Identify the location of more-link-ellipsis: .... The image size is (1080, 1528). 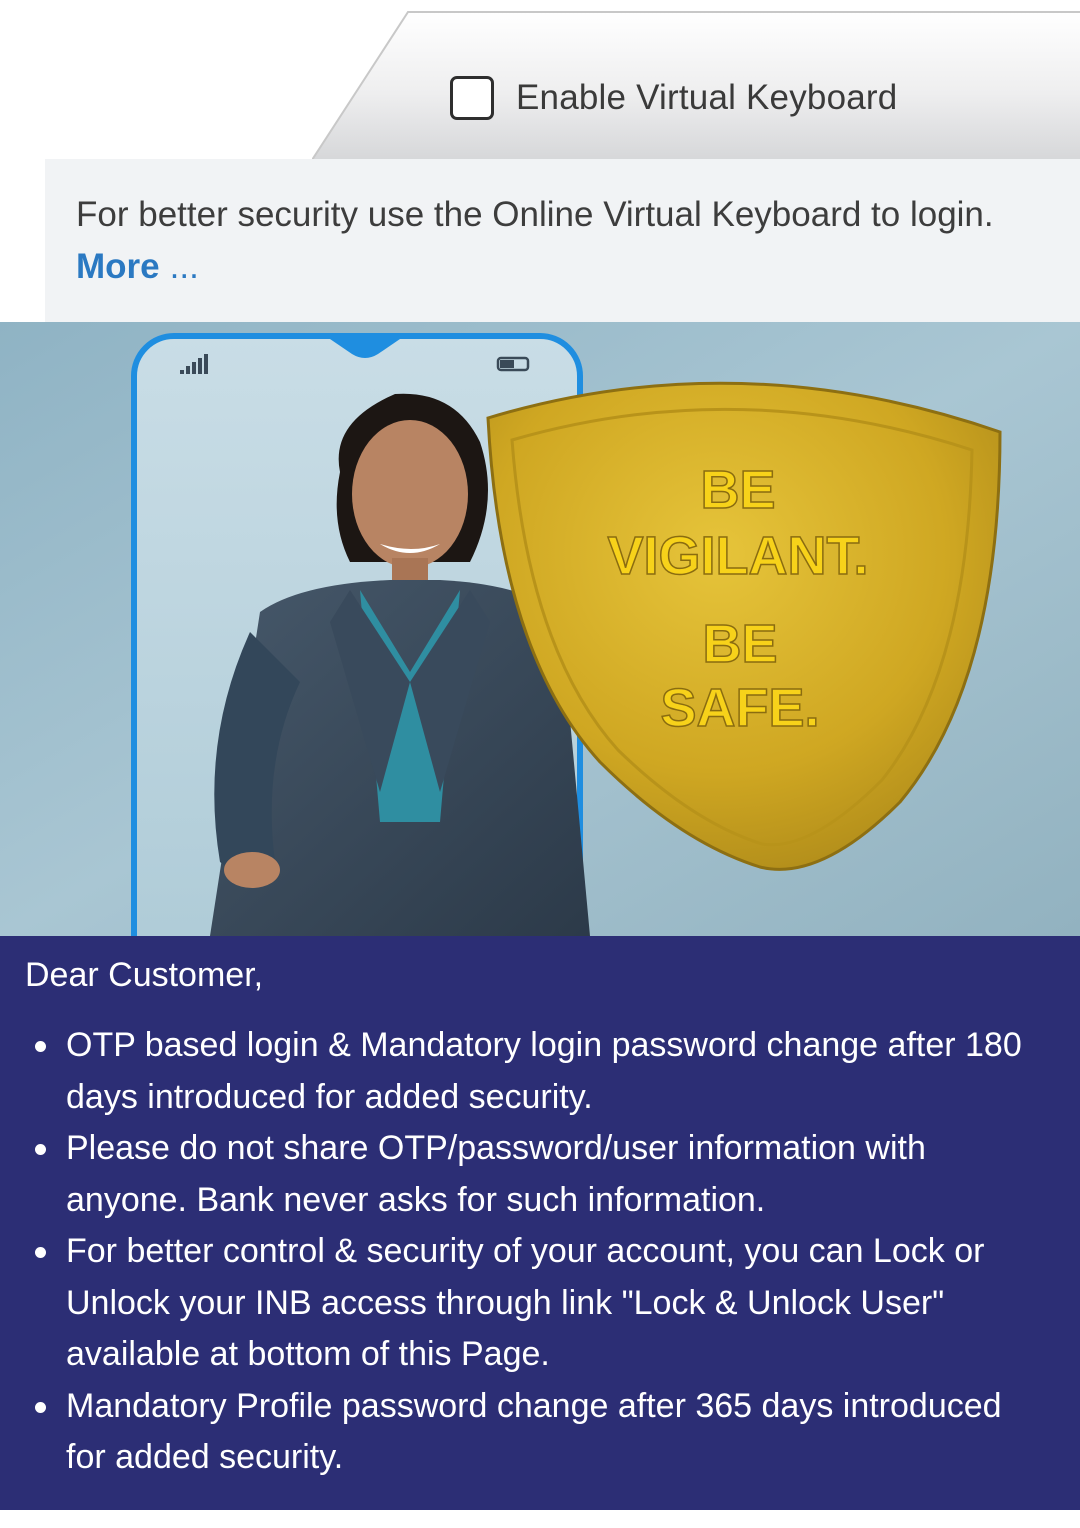
(184, 266).